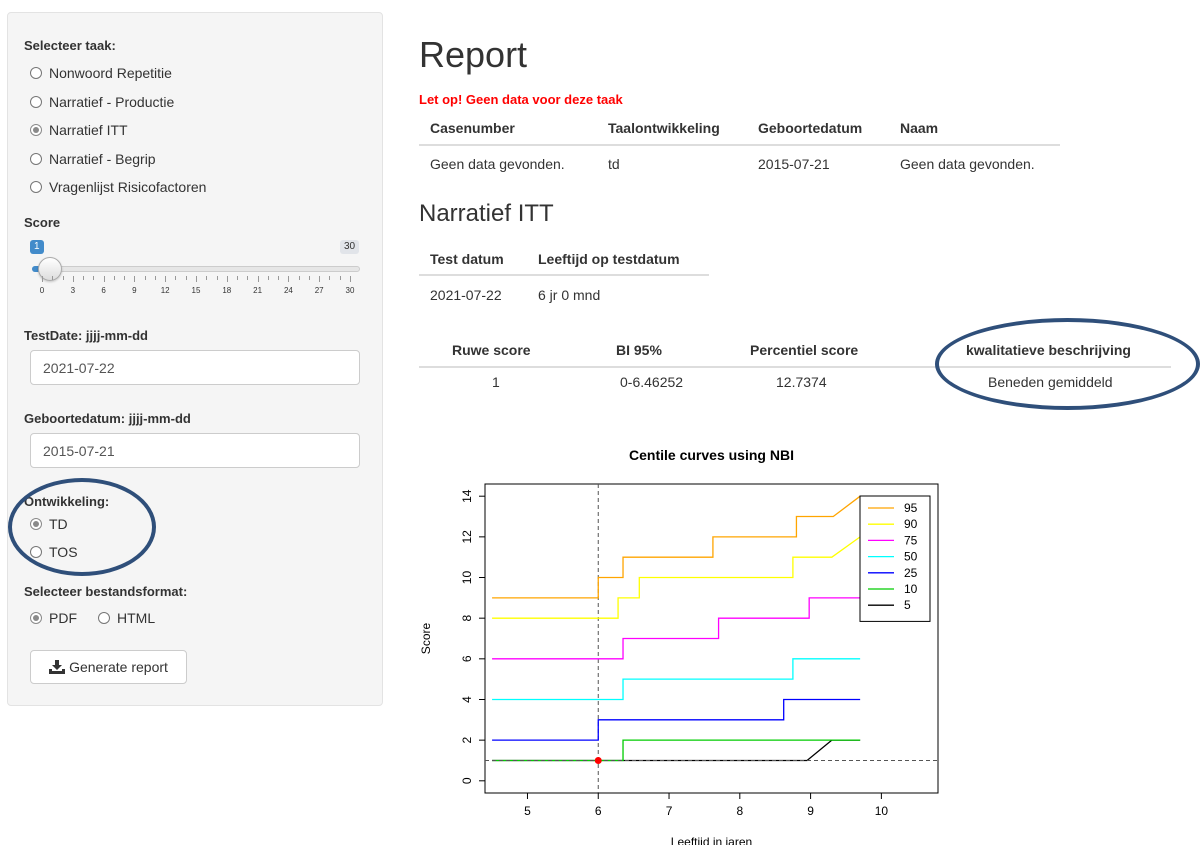  What do you see at coordinates (907, 605) in the screenshot?
I see `legend-label: 5` at bounding box center [907, 605].